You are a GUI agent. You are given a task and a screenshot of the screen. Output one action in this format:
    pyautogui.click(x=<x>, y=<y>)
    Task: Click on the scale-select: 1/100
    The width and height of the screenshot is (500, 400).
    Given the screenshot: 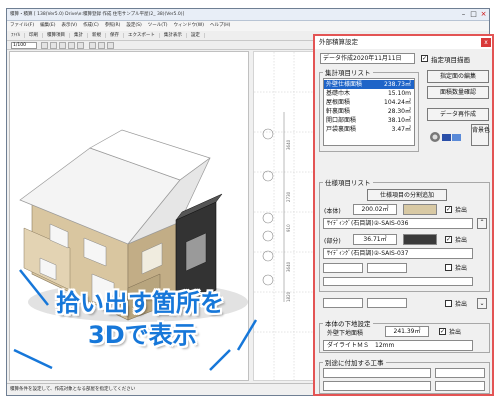 What is the action you would take?
    pyautogui.click(x=24, y=45)
    